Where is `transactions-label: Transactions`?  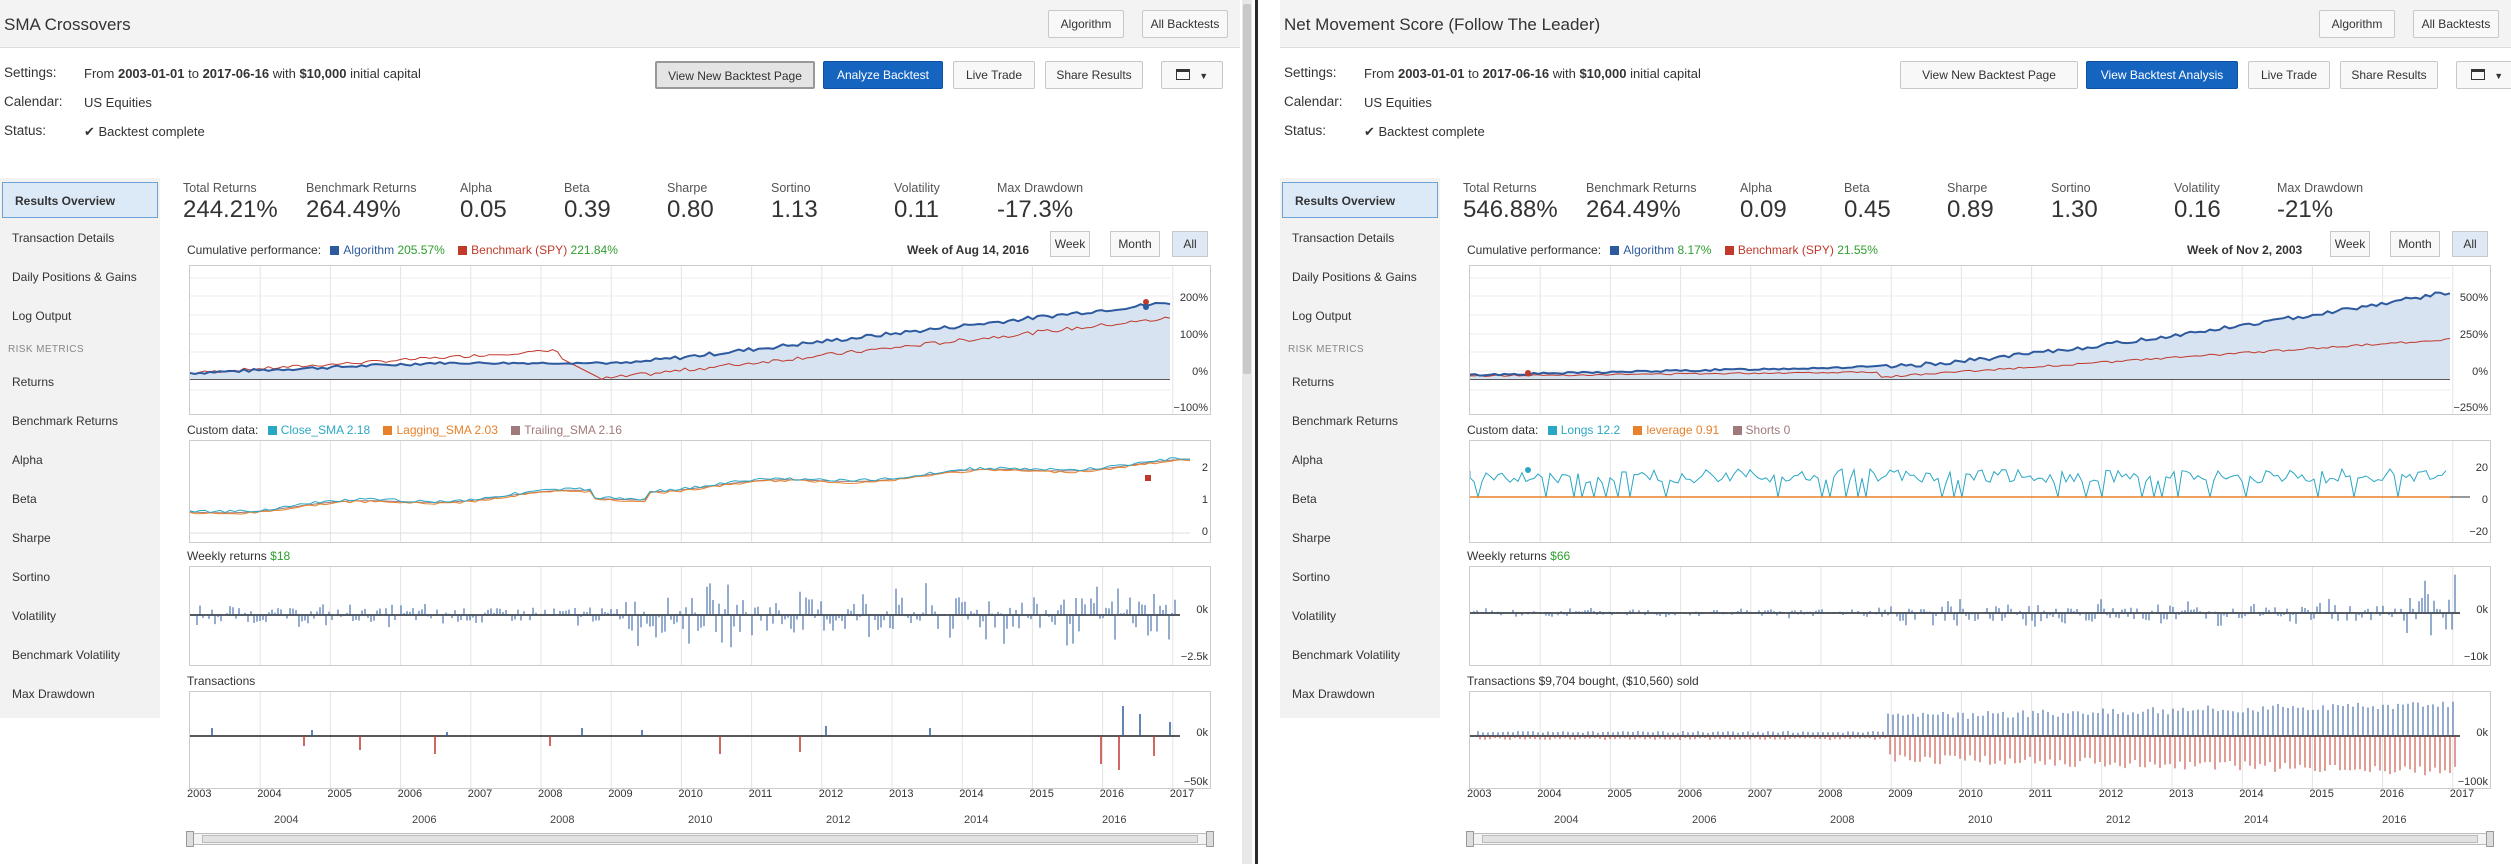
transactions-label: Transactions is located at coordinates (221, 681).